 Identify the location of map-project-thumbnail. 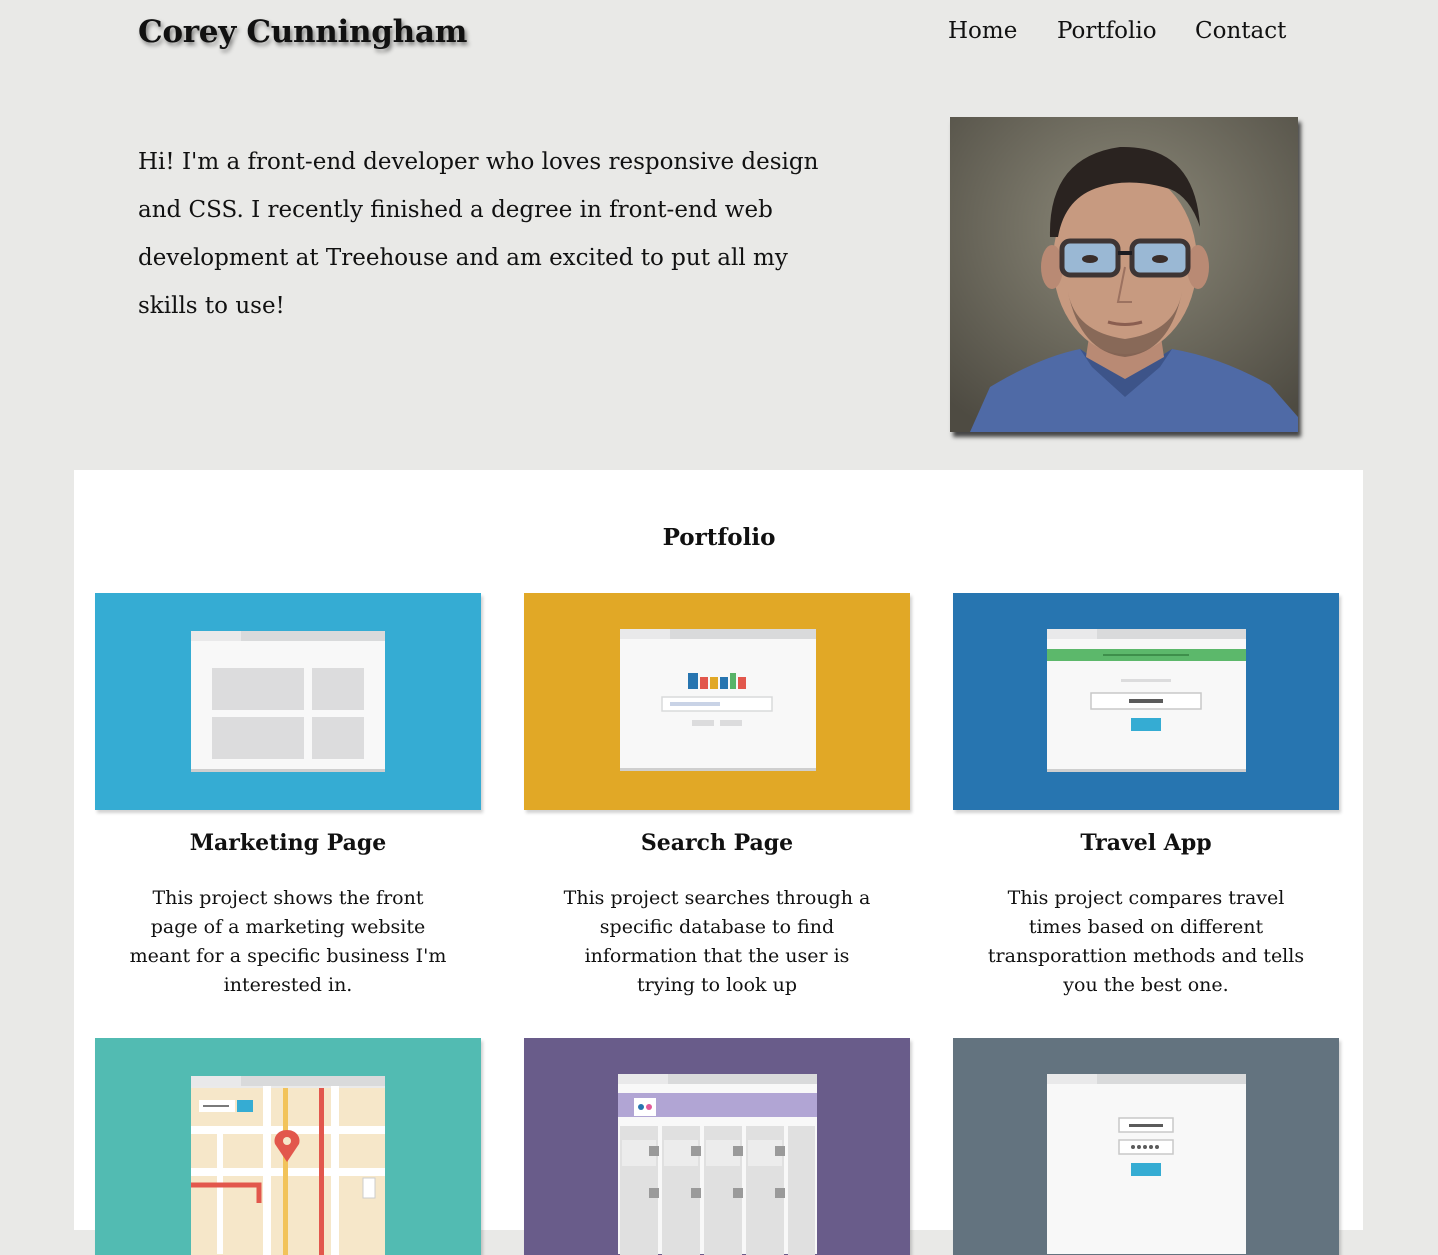
(288, 1146).